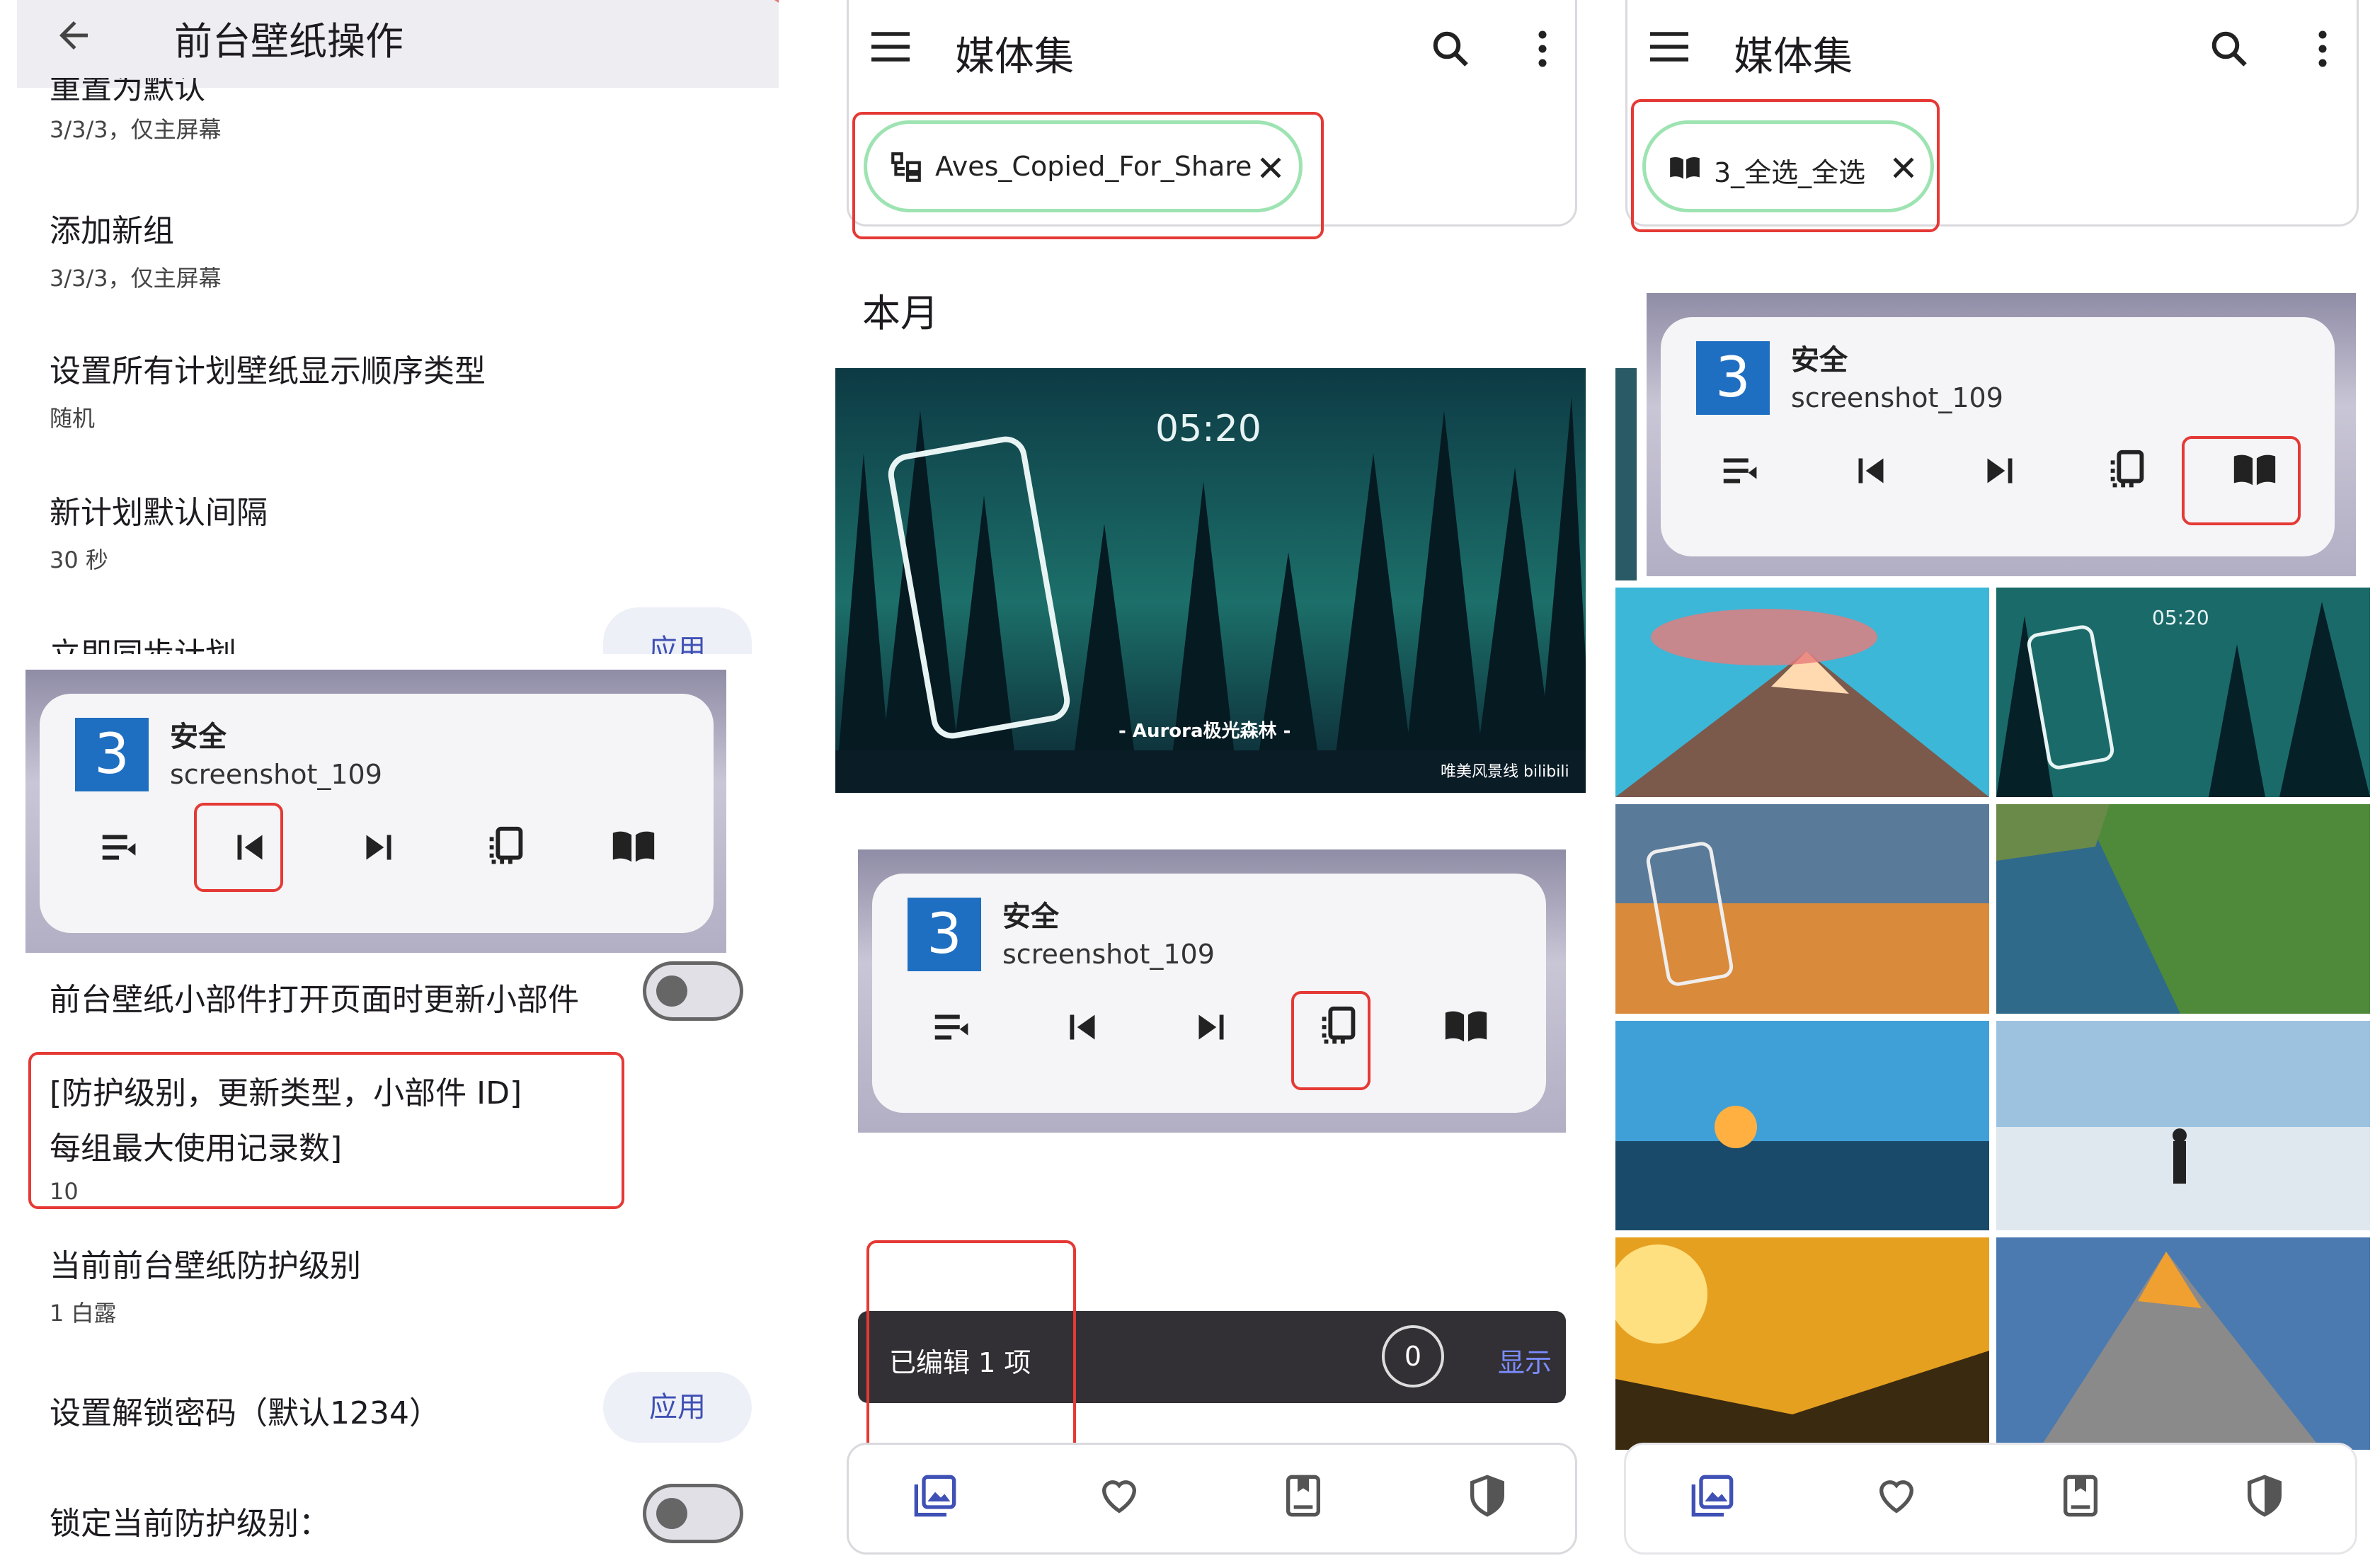 This screenshot has width=2375, height=1568. What do you see at coordinates (136, 249) in the screenshot?
I see `setting-add-group: 添加新组 3/3/3，仅主屏幕` at bounding box center [136, 249].